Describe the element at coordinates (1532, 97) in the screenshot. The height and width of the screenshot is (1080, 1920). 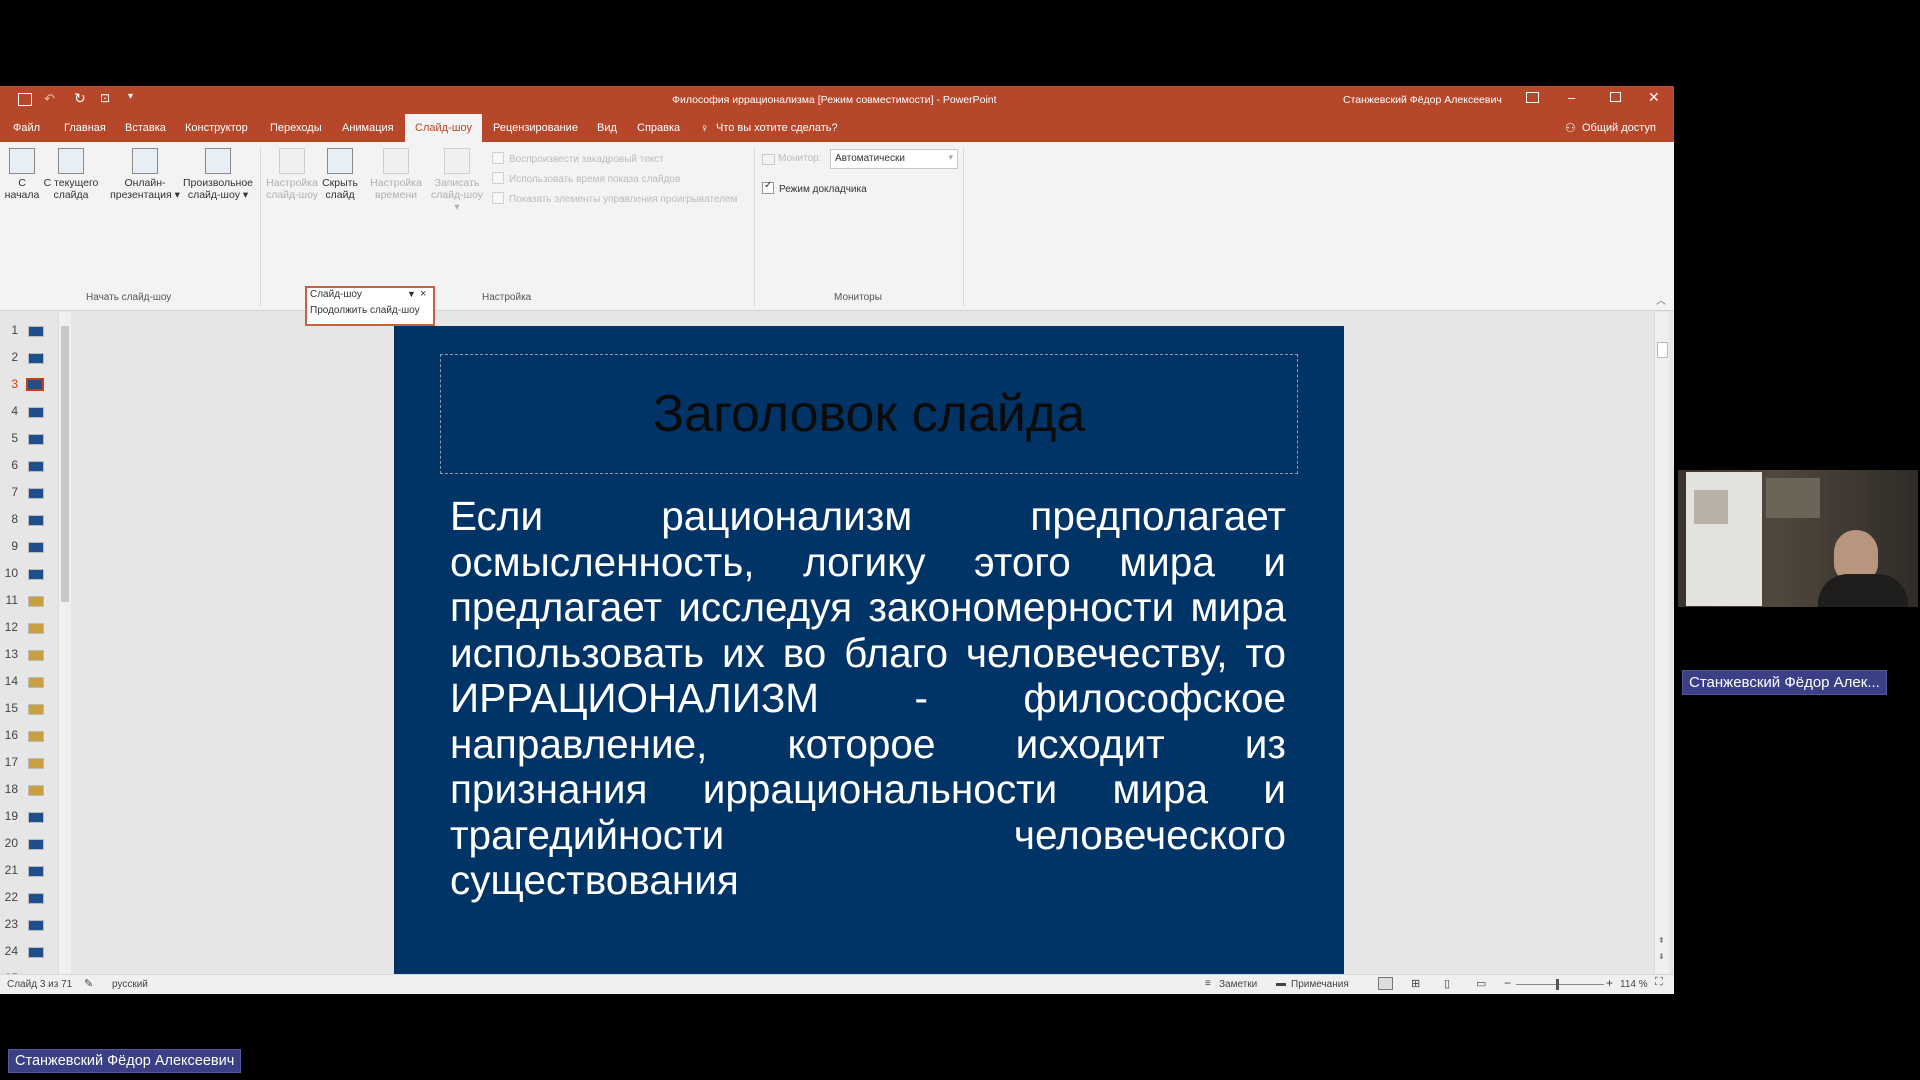
I see `ribbon-display-options-icon` at that location.